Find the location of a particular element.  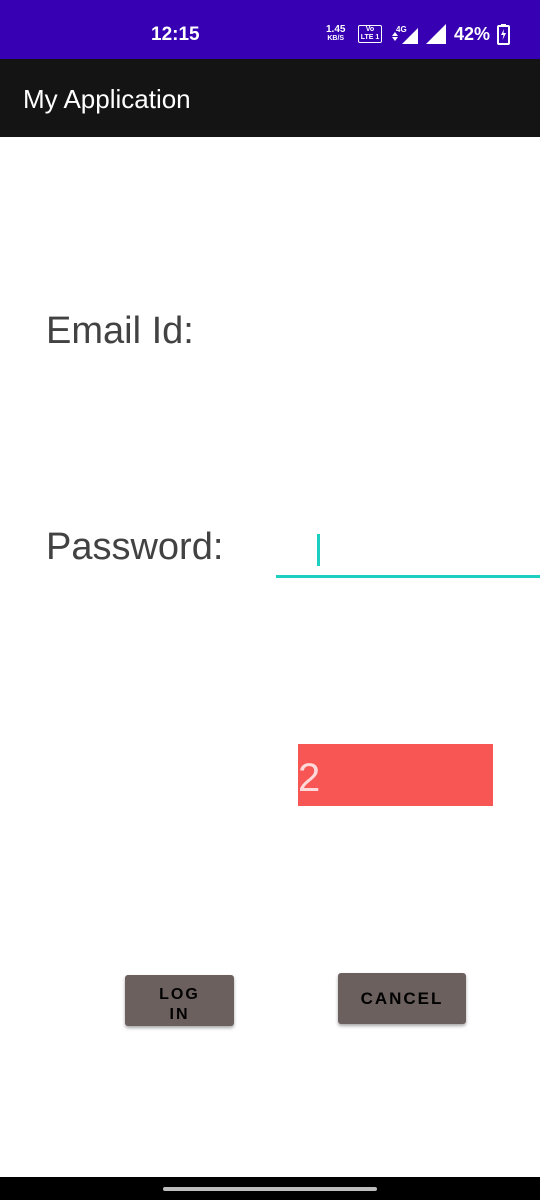

cancel-button: CANCEL is located at coordinates (402, 998).